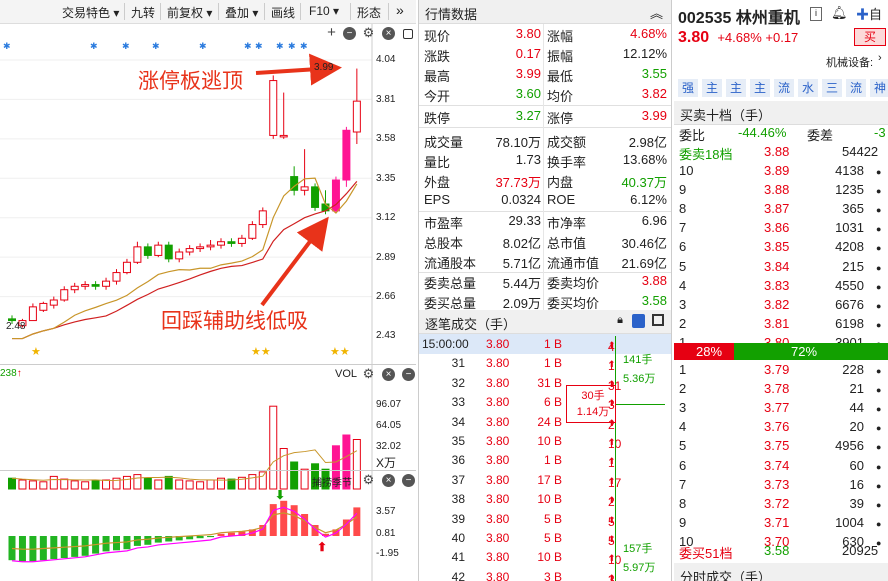  Describe the element at coordinates (870, 37) in the screenshot. I see `trade-button: 买` at that location.